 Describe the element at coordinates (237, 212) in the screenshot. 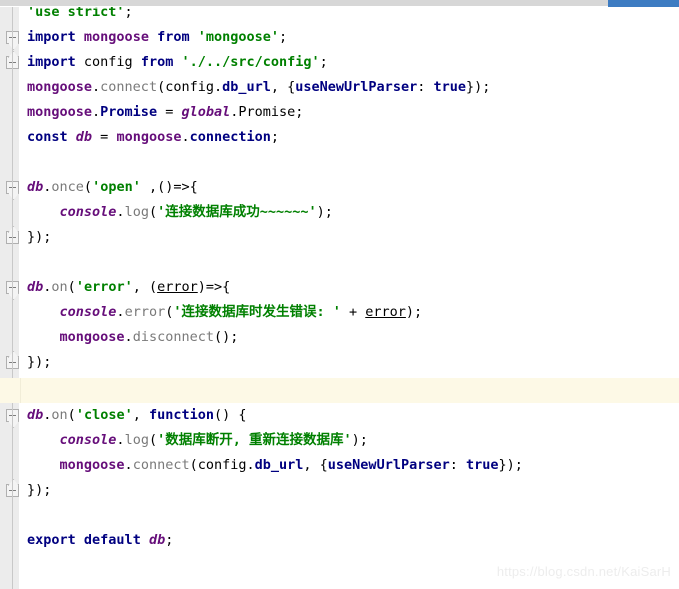

I see `code-token: '连接数据库成功~~~~~~'` at that location.